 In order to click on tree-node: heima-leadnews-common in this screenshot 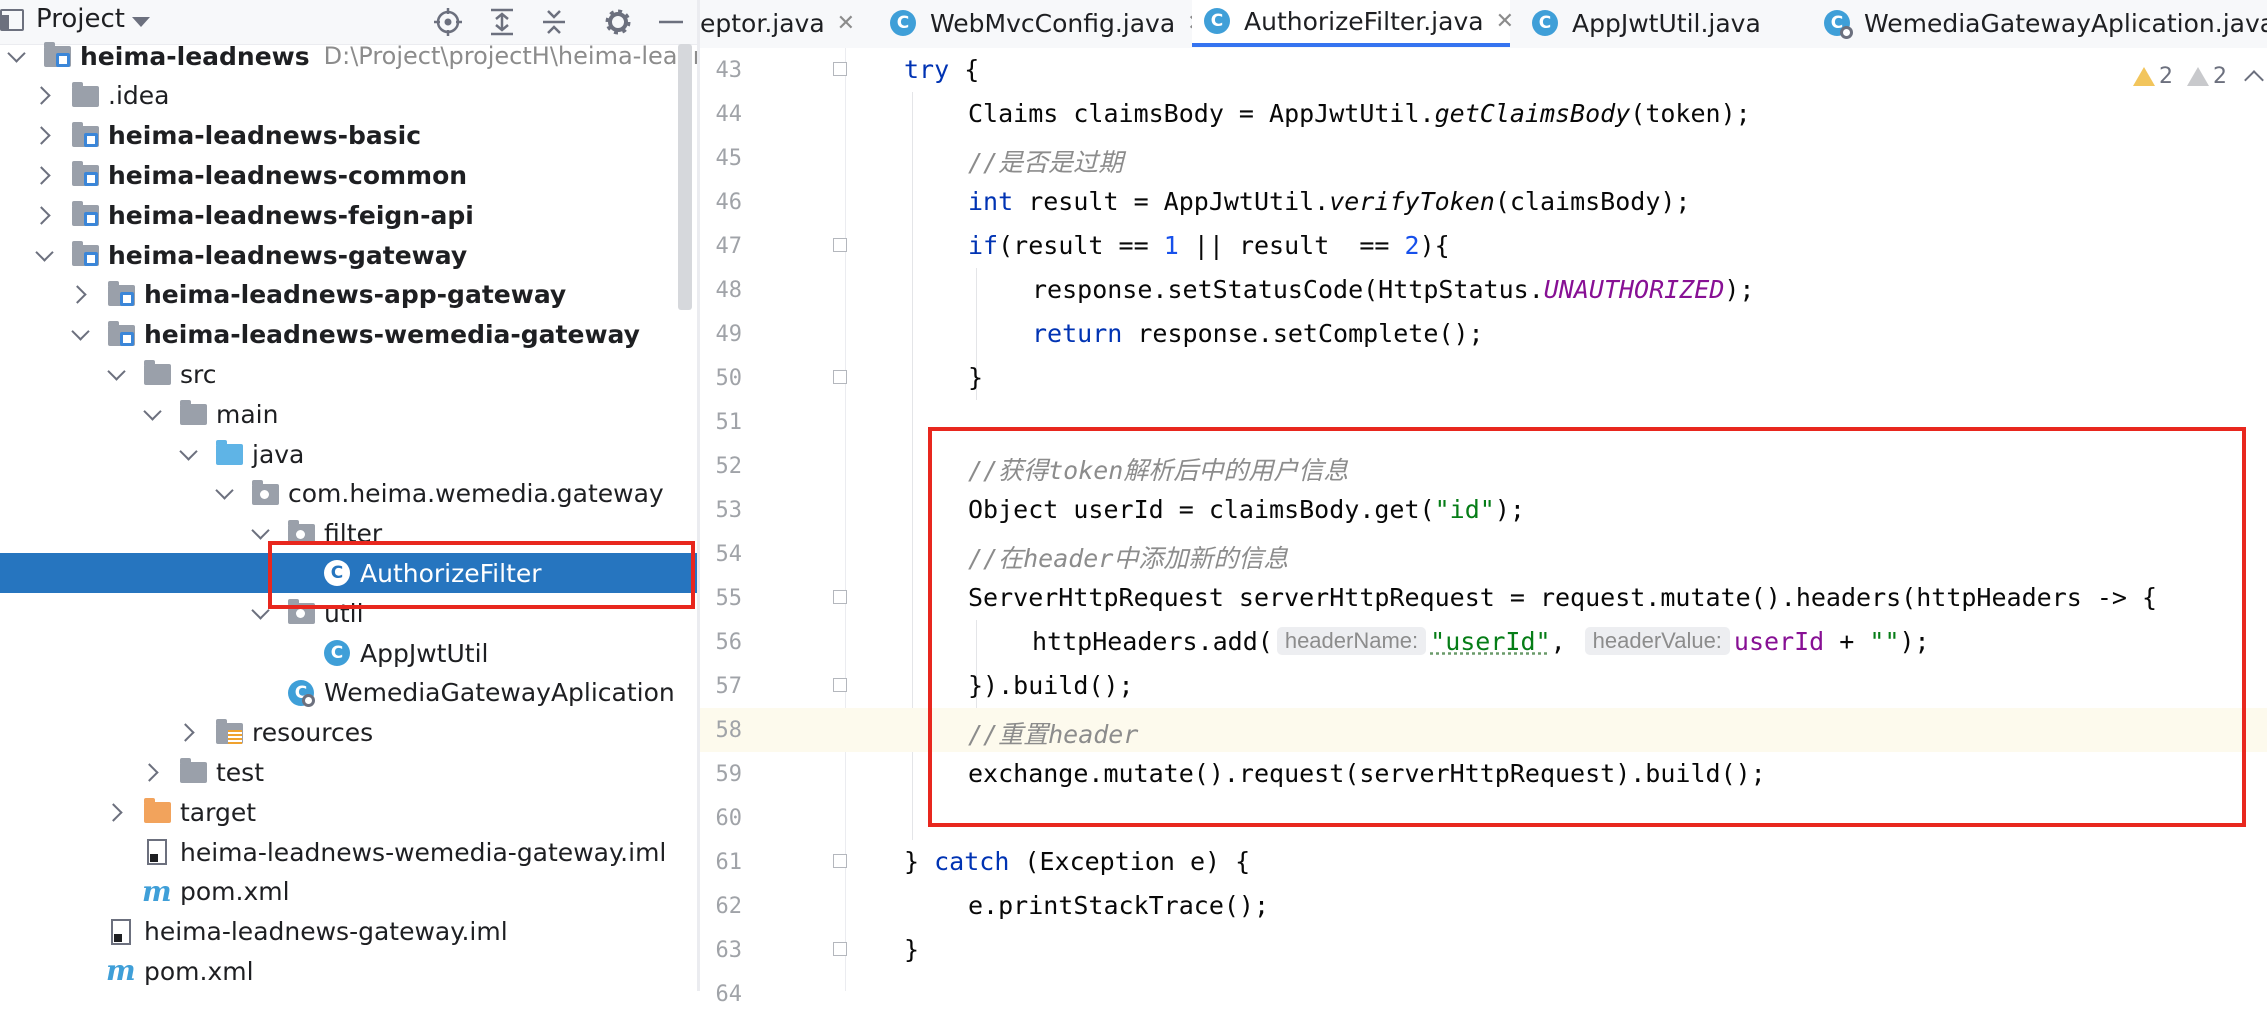, I will do `click(348, 175)`.